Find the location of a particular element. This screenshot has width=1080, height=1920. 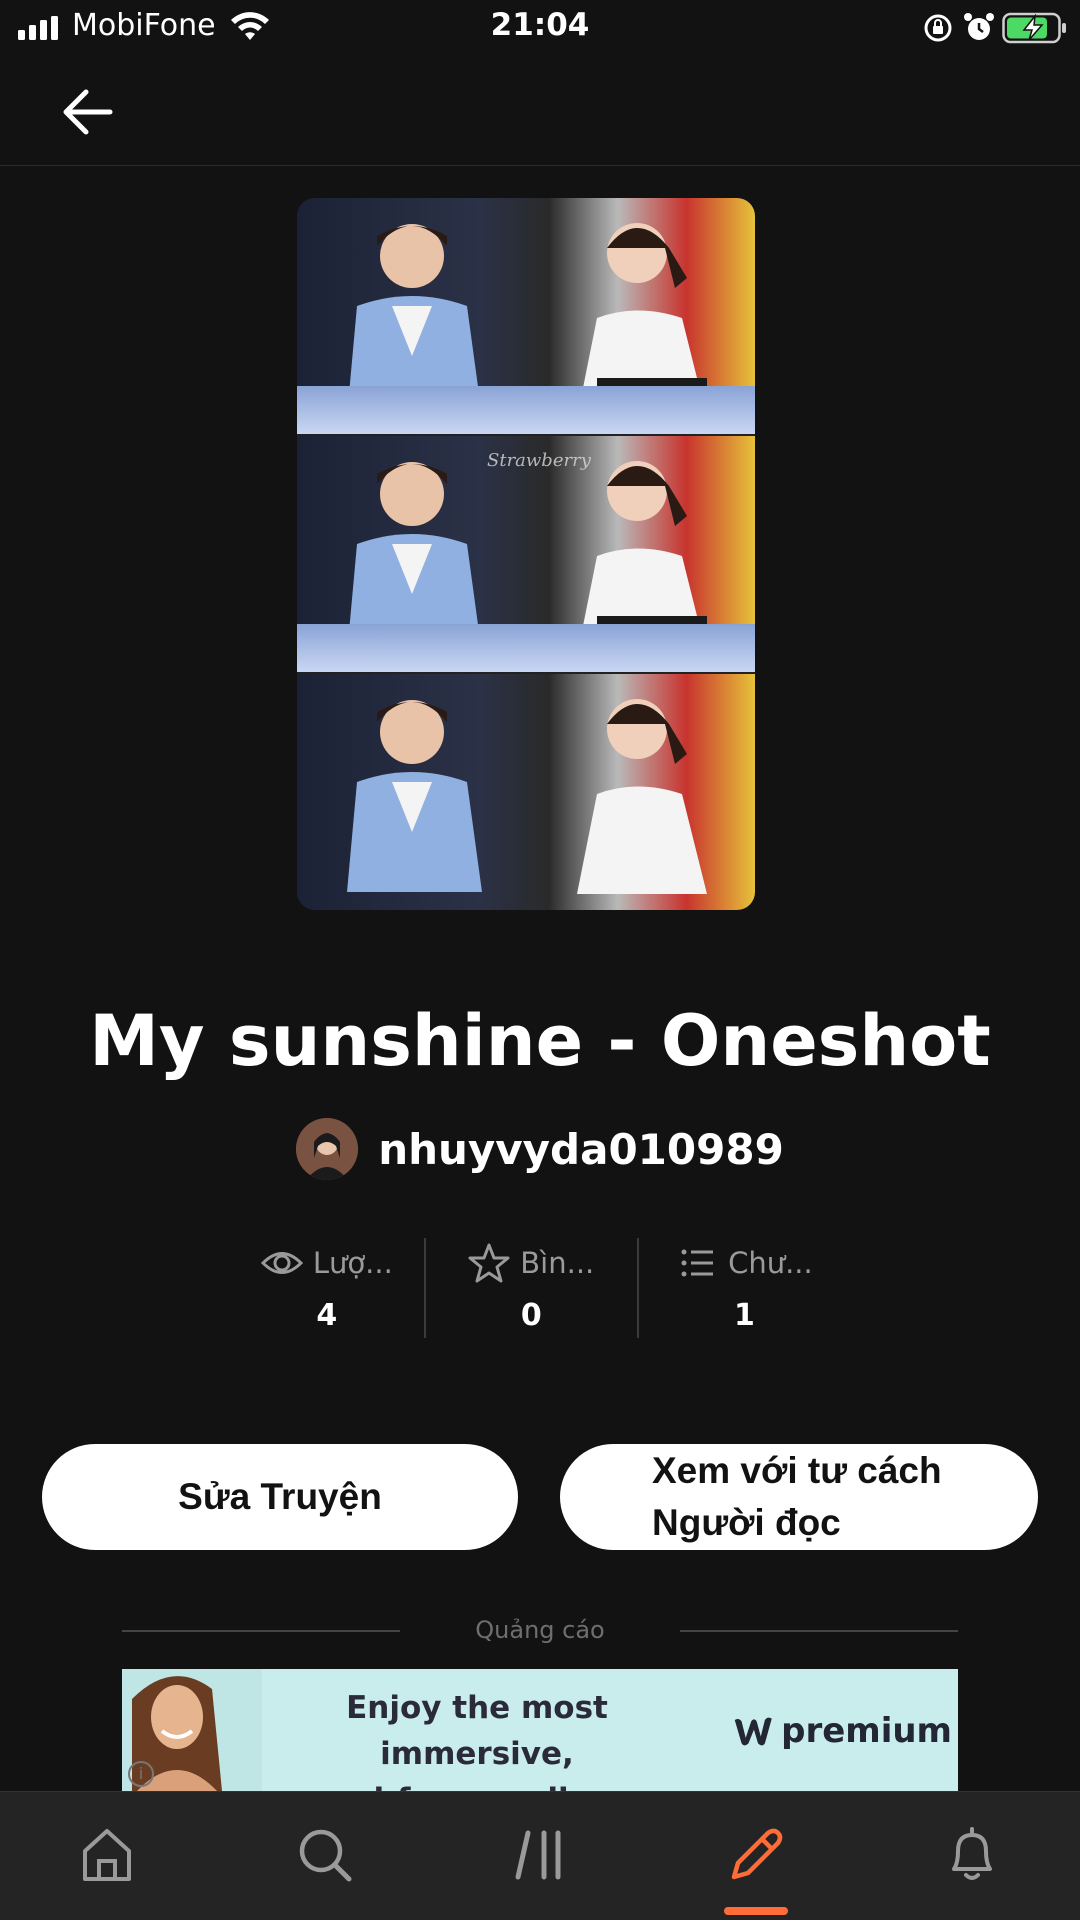

write-icon is located at coordinates (757, 1854).